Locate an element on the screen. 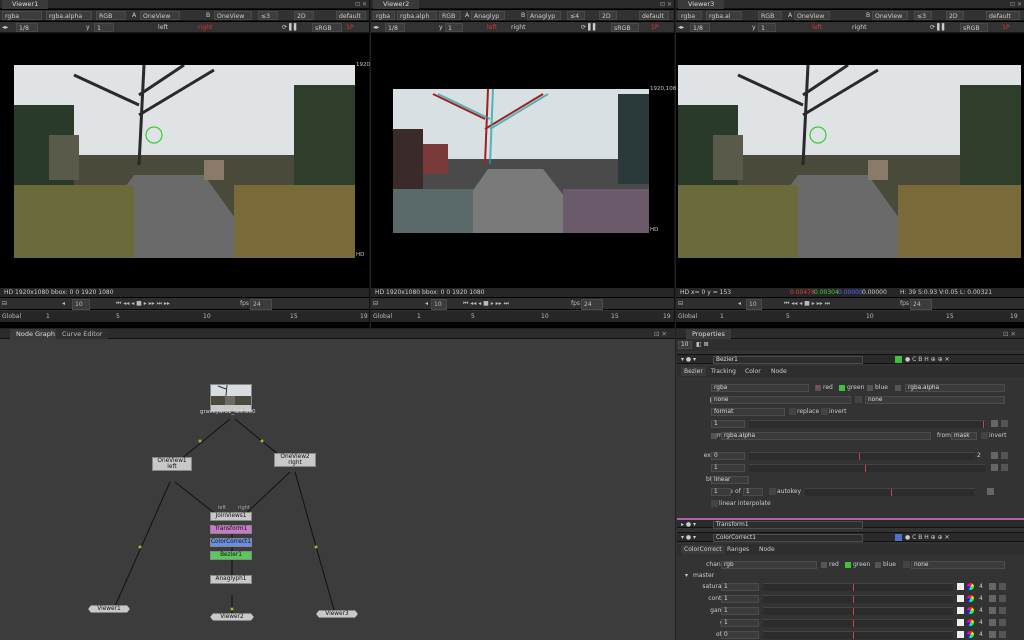 This screenshot has width=1024, height=640. ch-none-dropdown: none is located at coordinates (958, 565).